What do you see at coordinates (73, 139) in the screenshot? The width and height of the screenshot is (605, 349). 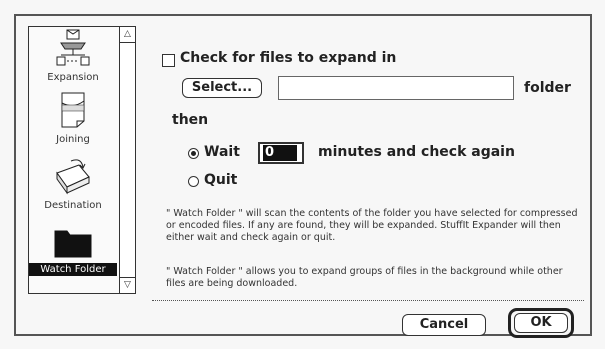 I see `sidebar-item-label: Joining` at bounding box center [73, 139].